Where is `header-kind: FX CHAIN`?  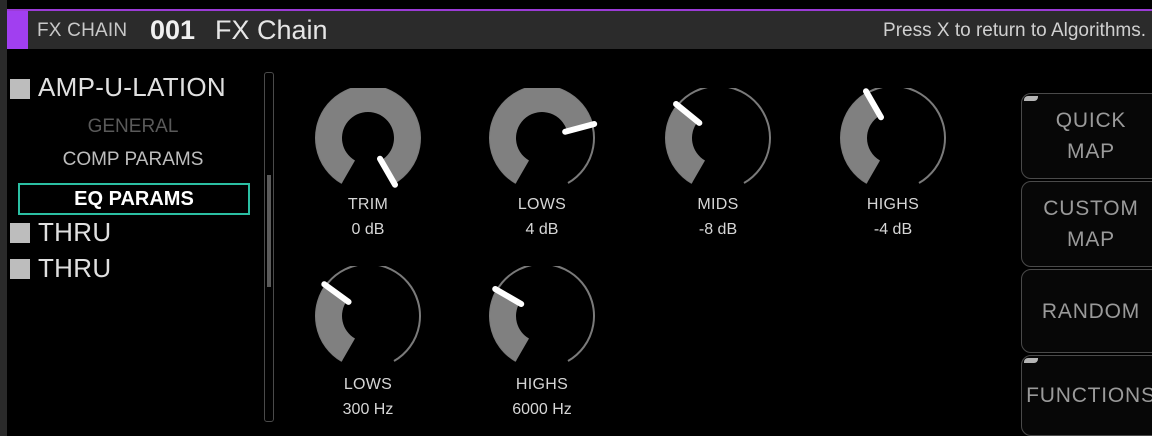 header-kind: FX CHAIN is located at coordinates (82, 30).